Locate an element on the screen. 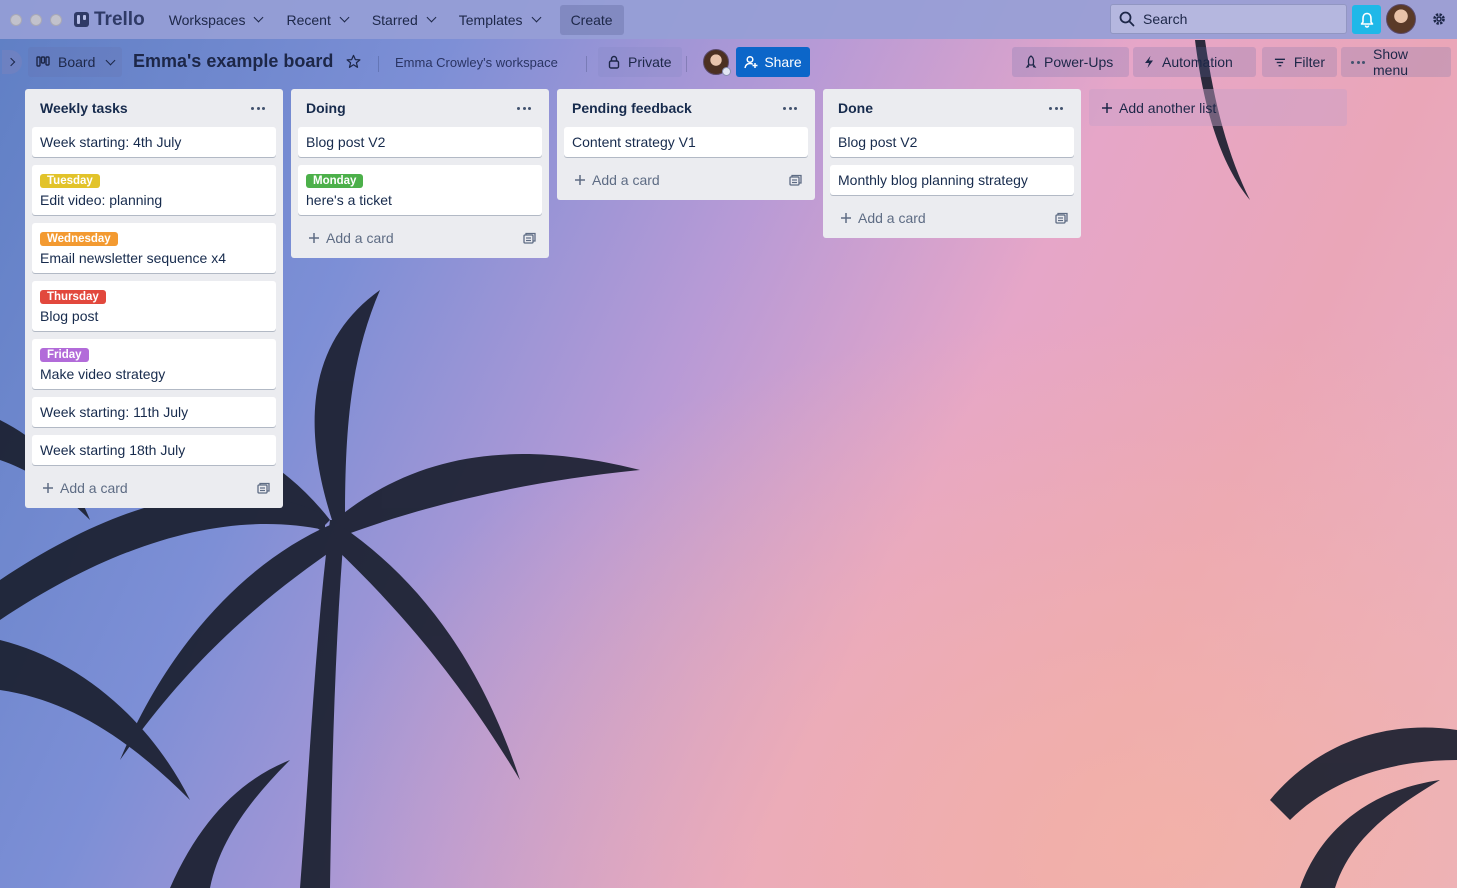 The image size is (1457, 888). star-icon is located at coordinates (353, 61).